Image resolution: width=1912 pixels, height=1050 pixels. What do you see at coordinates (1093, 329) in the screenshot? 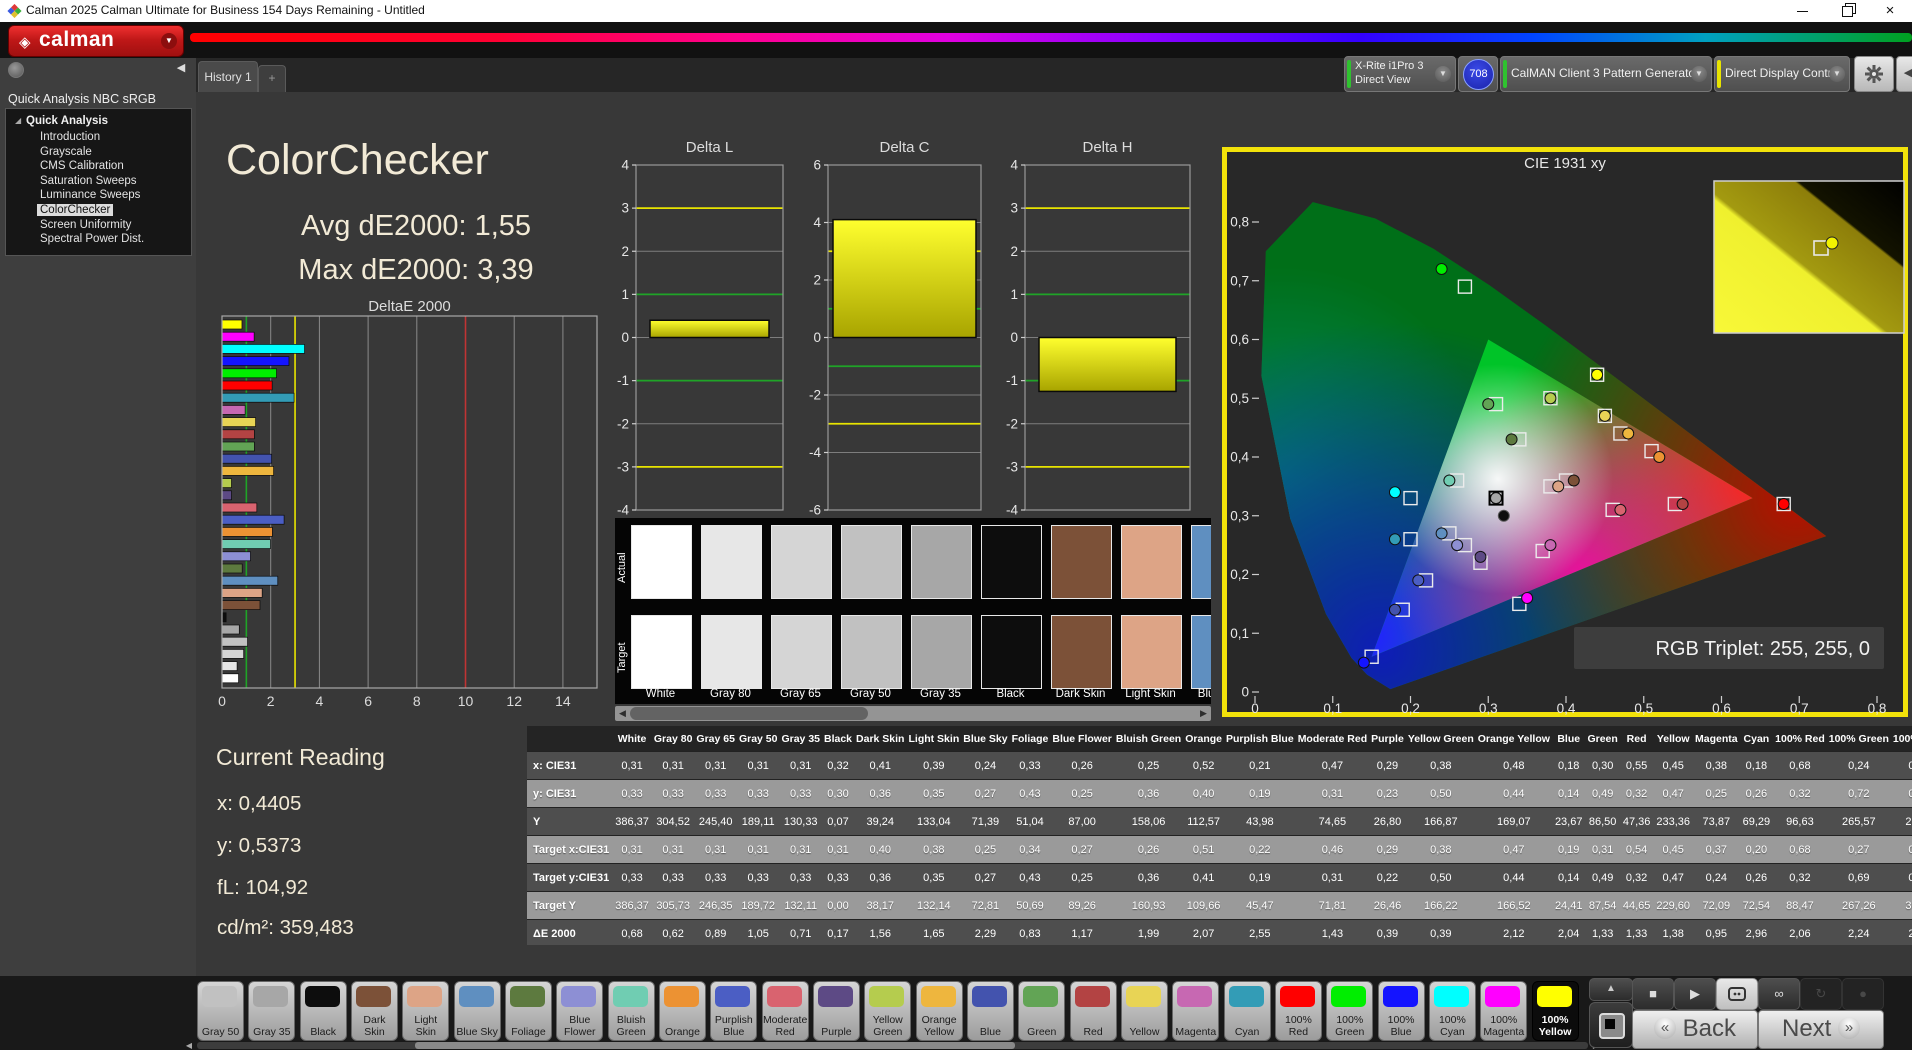
I see `delta-h-chart: Delta H 4 3 2 1 0 -1 -2 -3 -4` at bounding box center [1093, 329].